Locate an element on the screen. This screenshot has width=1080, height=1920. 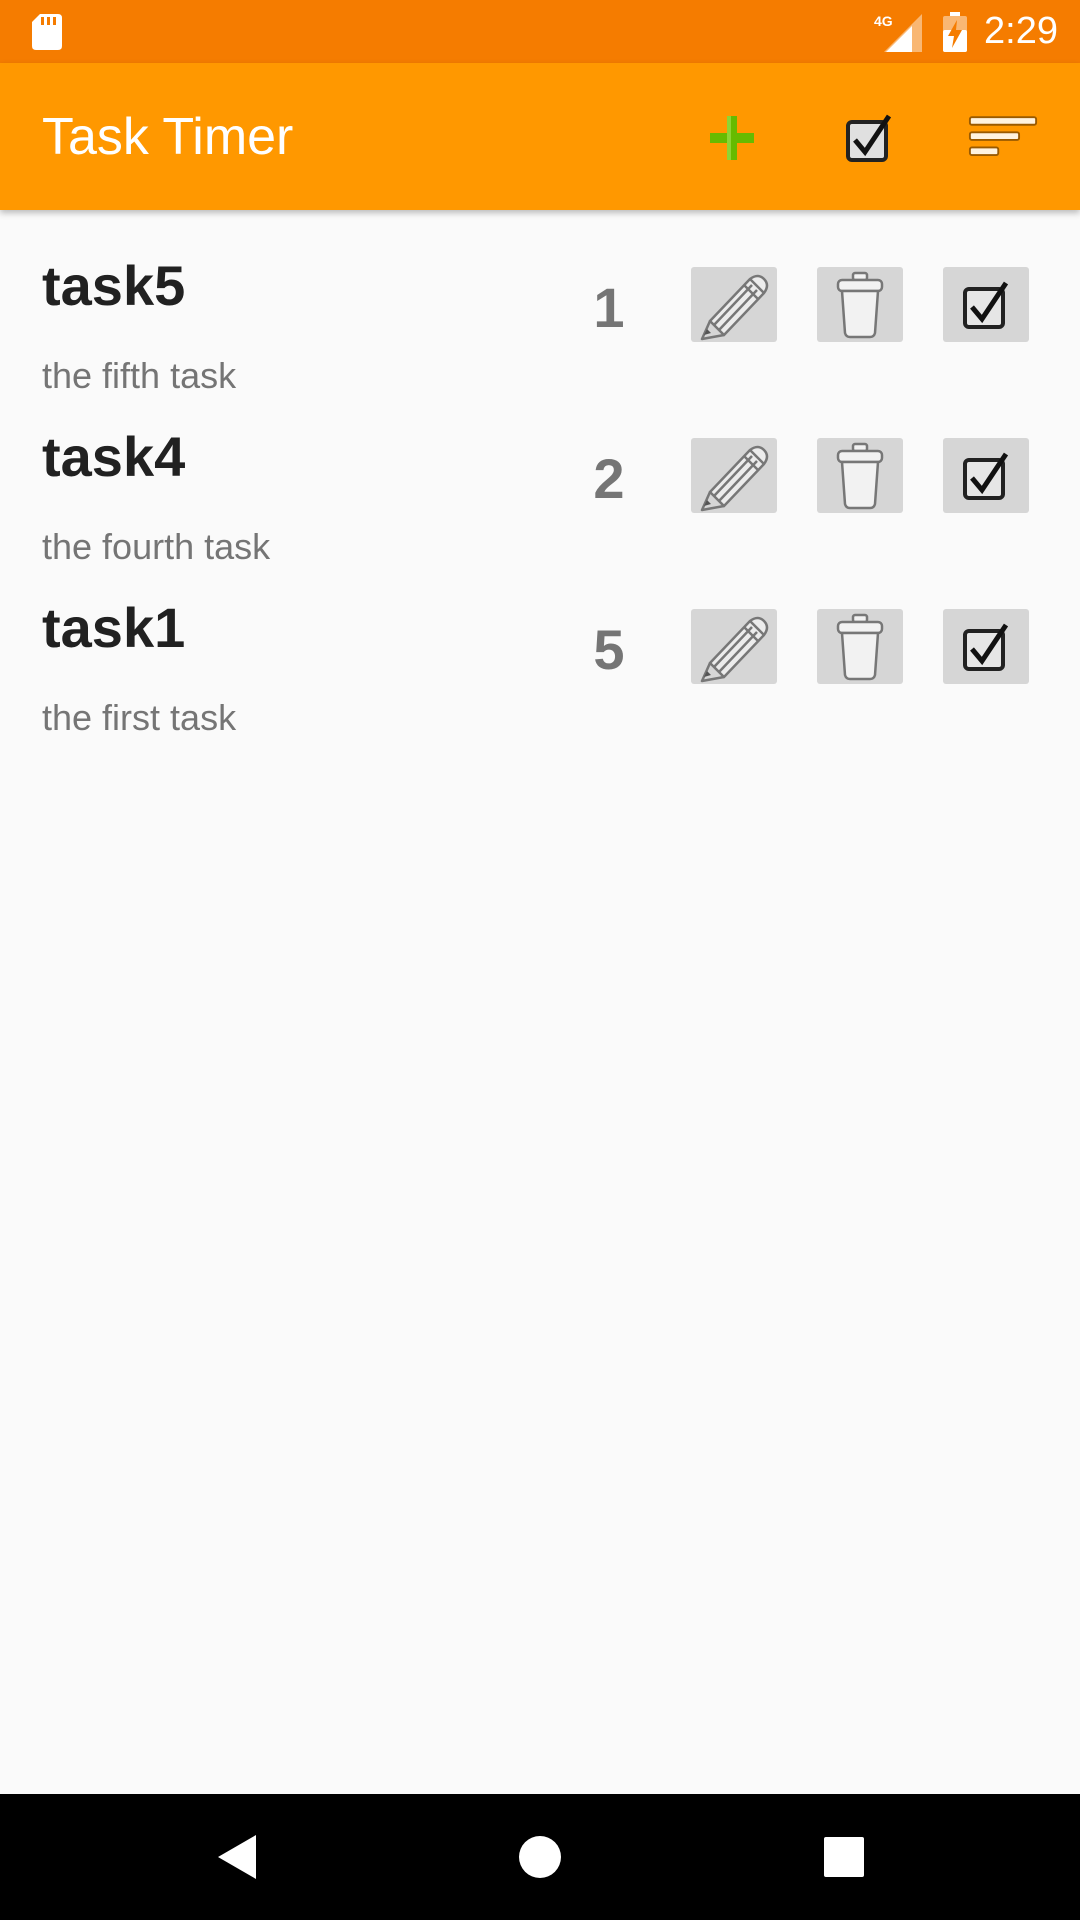
plus-icon is located at coordinates (732, 138).